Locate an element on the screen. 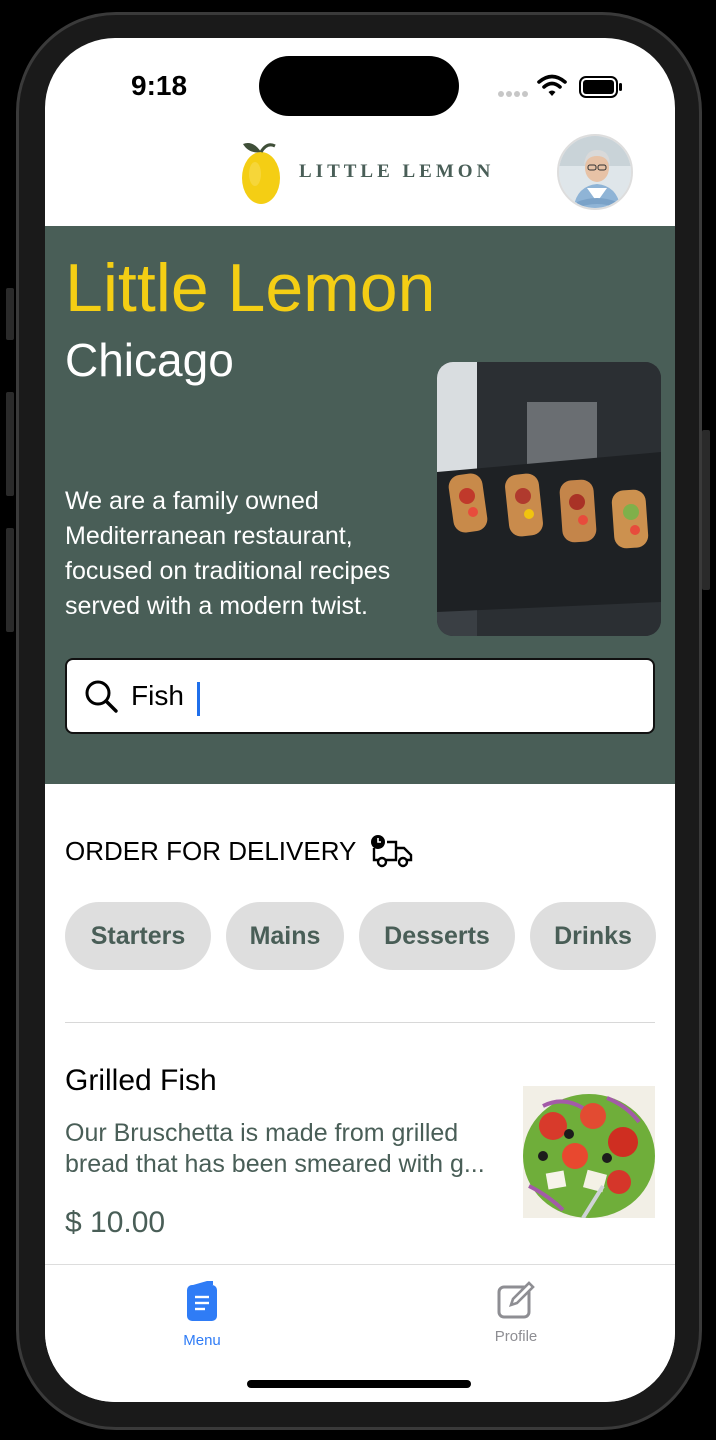 This screenshot has width=716, height=1440. search-input is located at coordinates (371, 696).